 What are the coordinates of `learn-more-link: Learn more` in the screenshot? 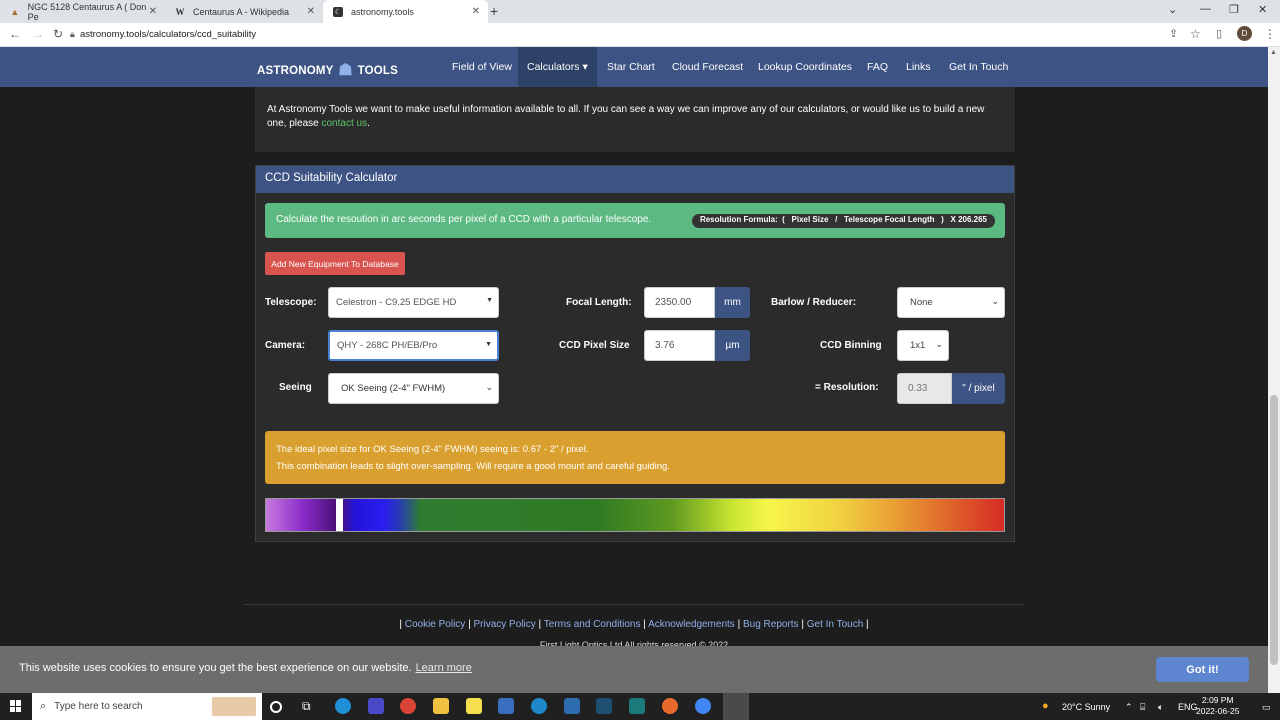 It's located at (444, 668).